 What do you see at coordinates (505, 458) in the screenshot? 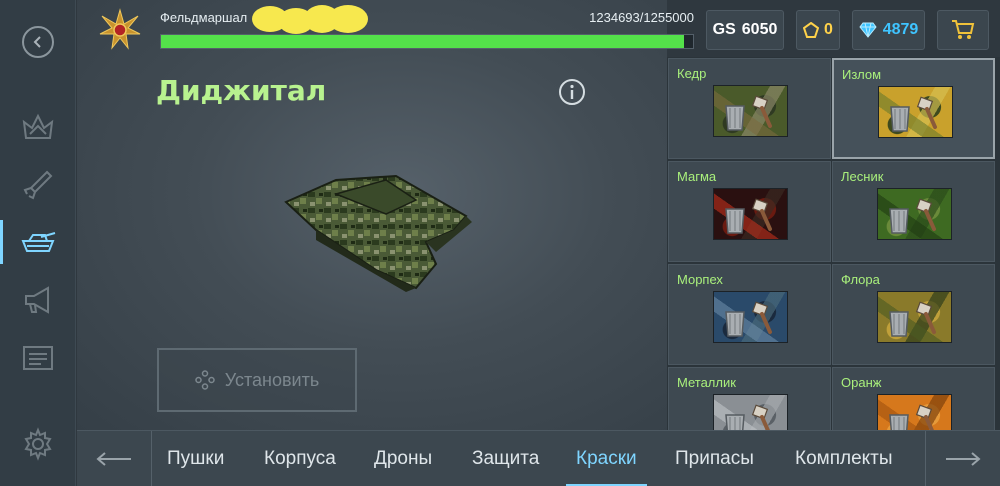
I see `tab-item: Защита` at bounding box center [505, 458].